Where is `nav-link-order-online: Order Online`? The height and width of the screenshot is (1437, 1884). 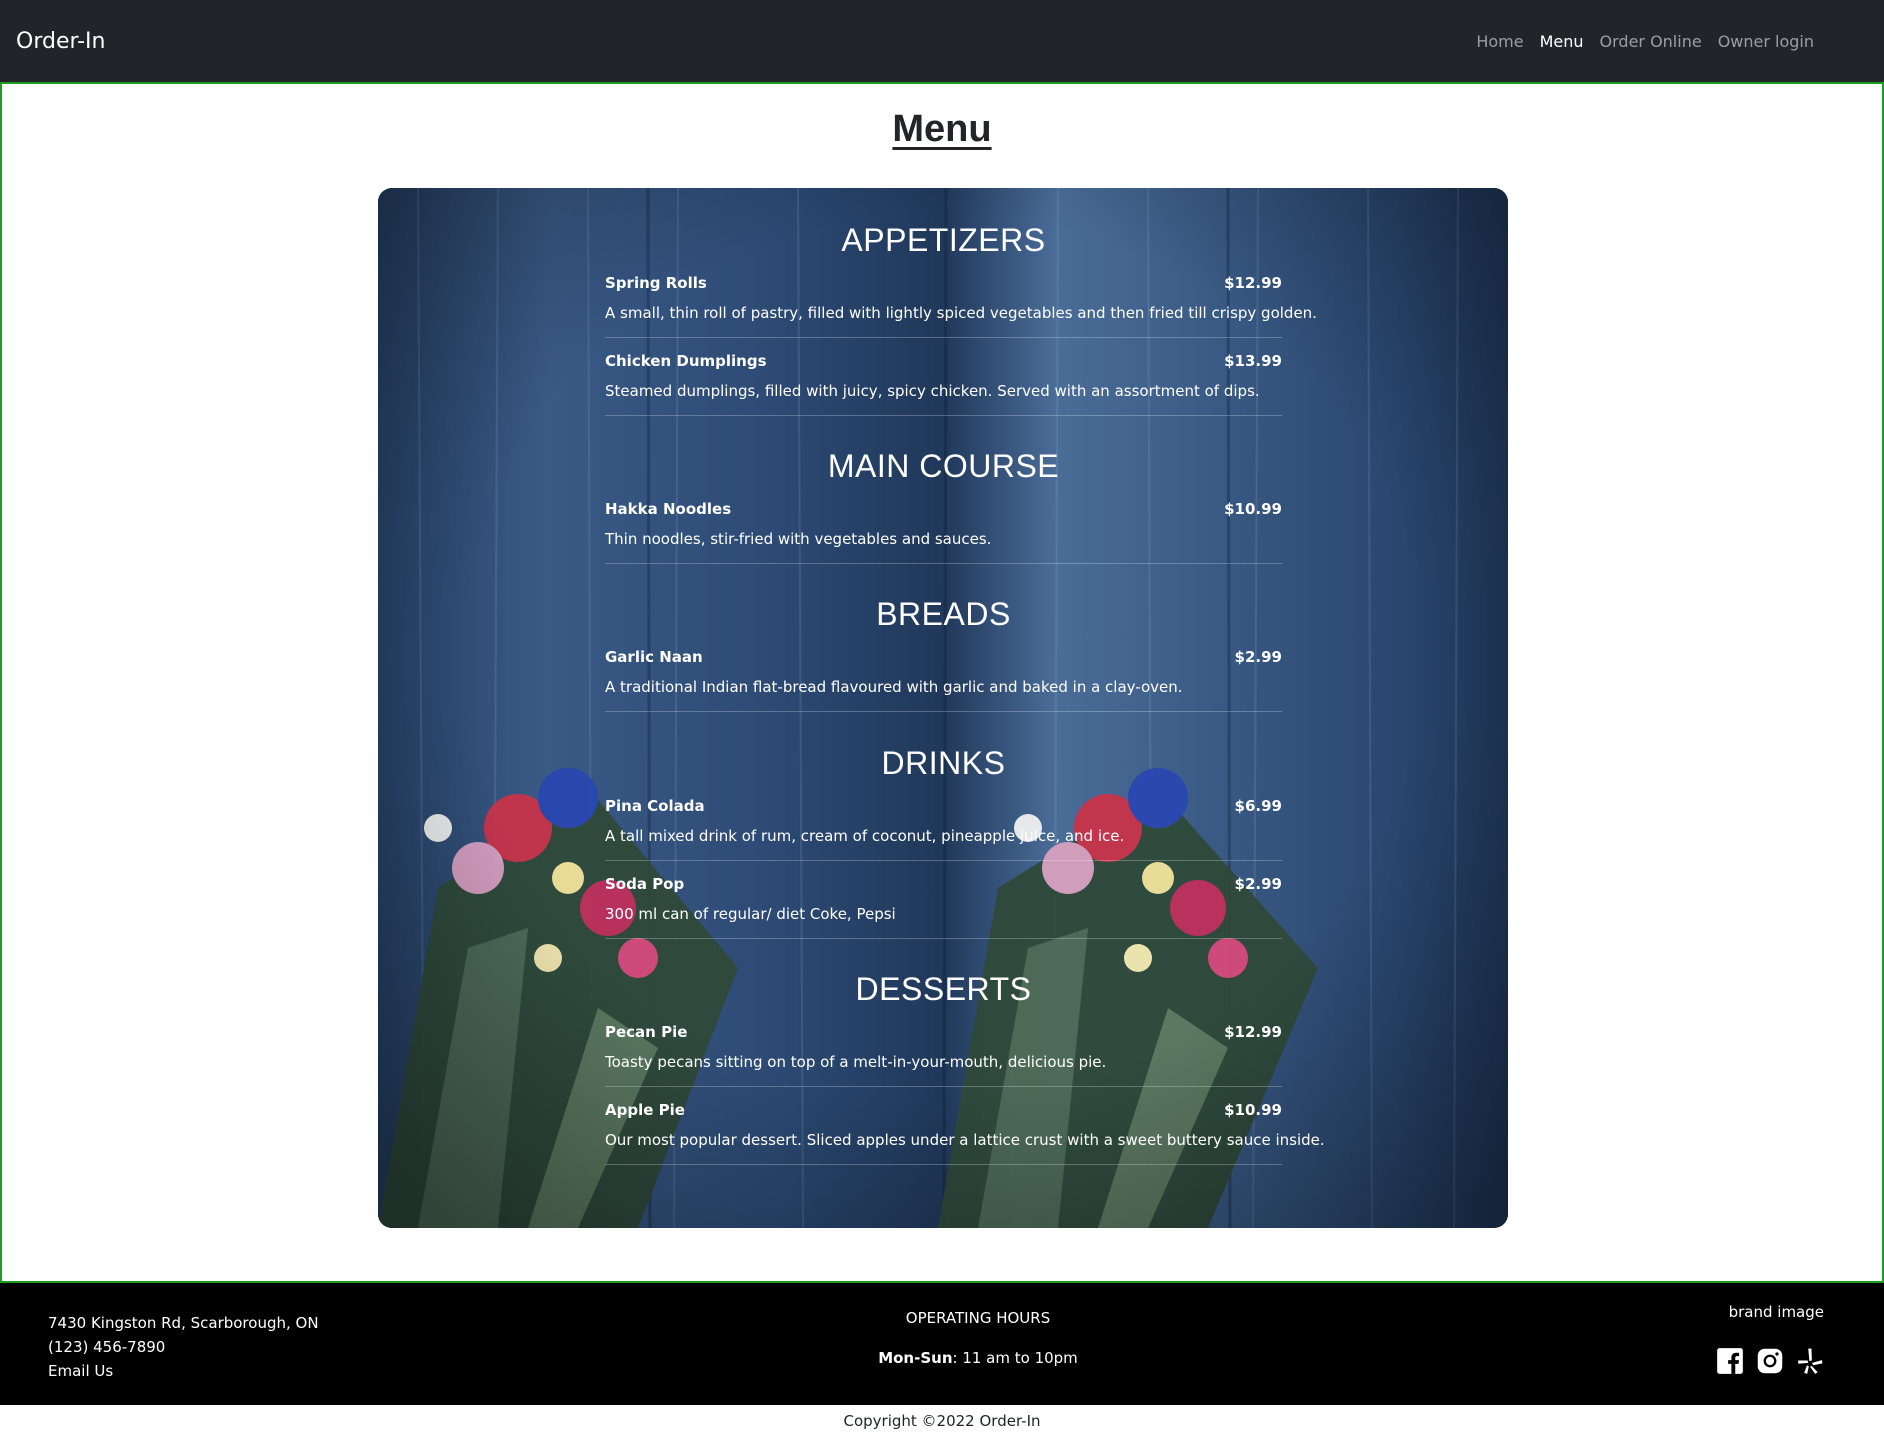
nav-link-order-online: Order Online is located at coordinates (1651, 41).